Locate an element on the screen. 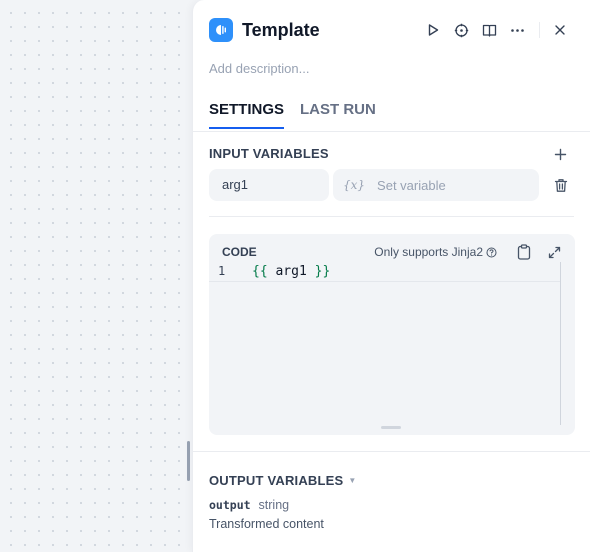  panel-header: Template is located at coordinates (391, 30).